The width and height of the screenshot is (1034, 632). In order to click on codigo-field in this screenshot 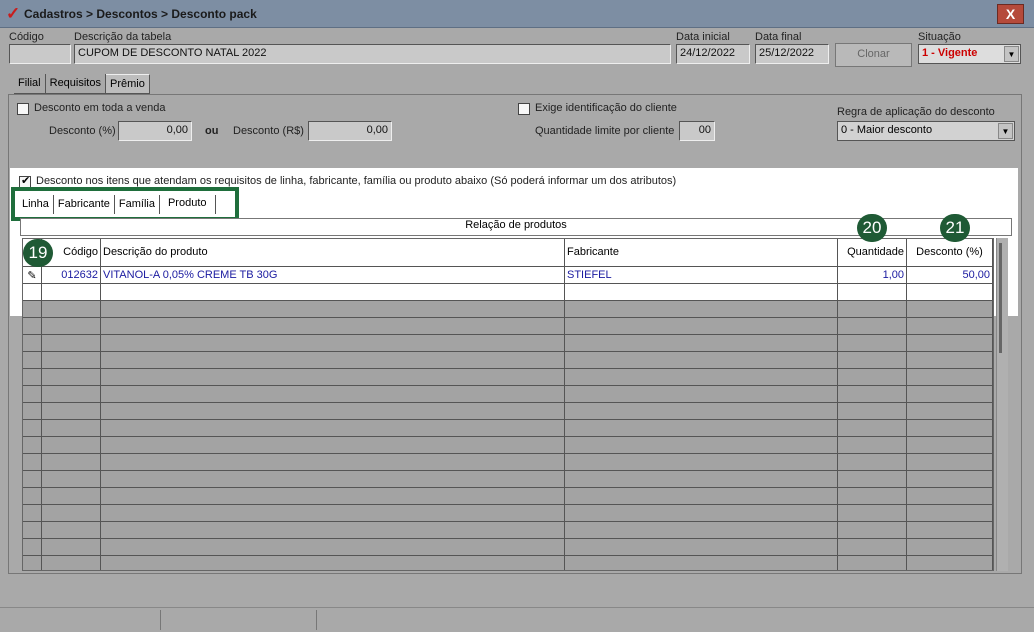, I will do `click(40, 54)`.